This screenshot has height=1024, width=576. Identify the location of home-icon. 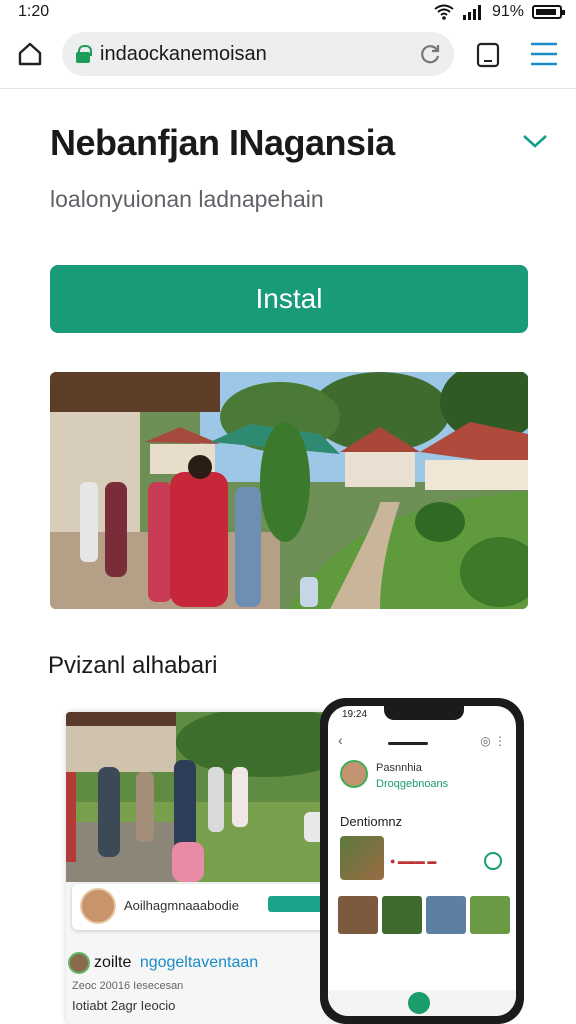
(30, 54).